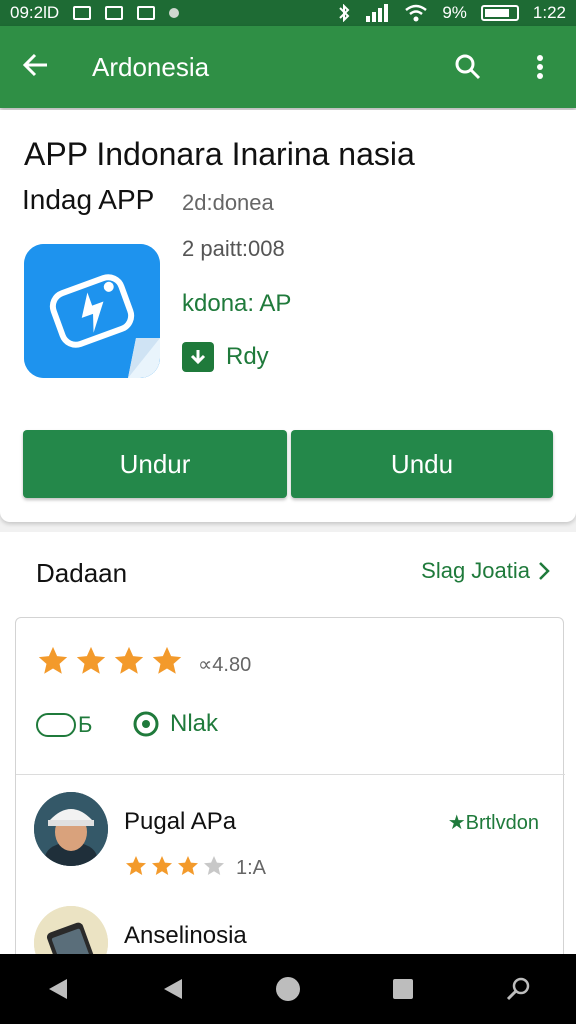 Image resolution: width=576 pixels, height=1024 pixels. I want to click on search-icon, so click(468, 67).